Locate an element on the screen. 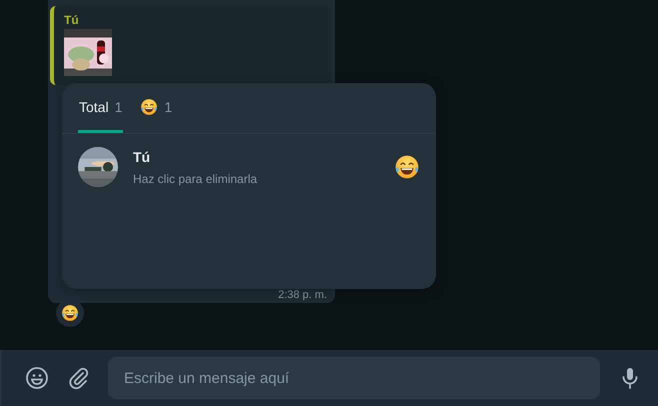 The image size is (658, 406). reaction-tab: 1 is located at coordinates (156, 108).